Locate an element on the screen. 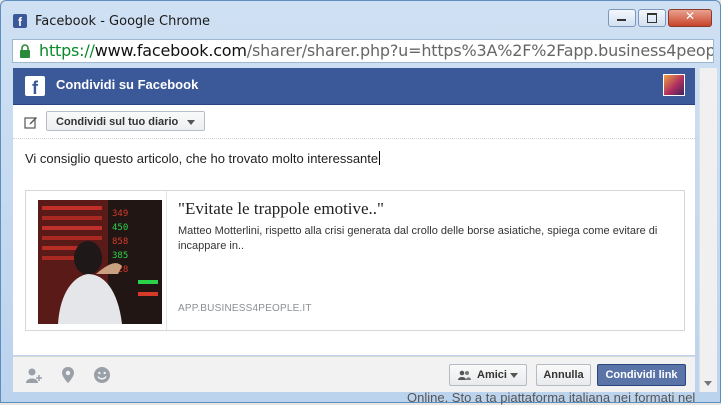  close-icon: ✕ is located at coordinates (690, 16).